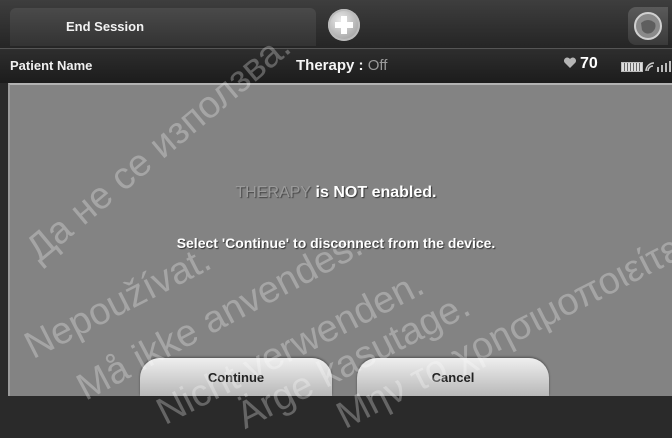 The height and width of the screenshot is (438, 672). What do you see at coordinates (236, 377) in the screenshot?
I see `continue-button: Continue` at bounding box center [236, 377].